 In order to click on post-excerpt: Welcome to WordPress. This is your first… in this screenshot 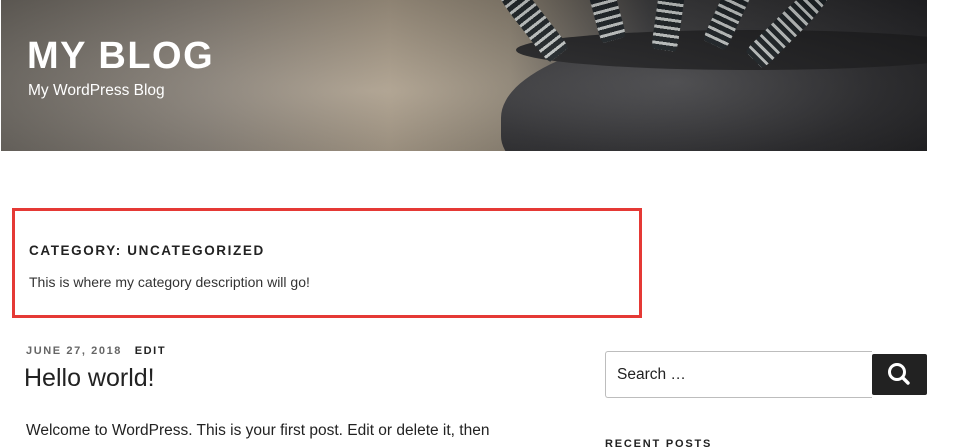, I will do `click(258, 430)`.